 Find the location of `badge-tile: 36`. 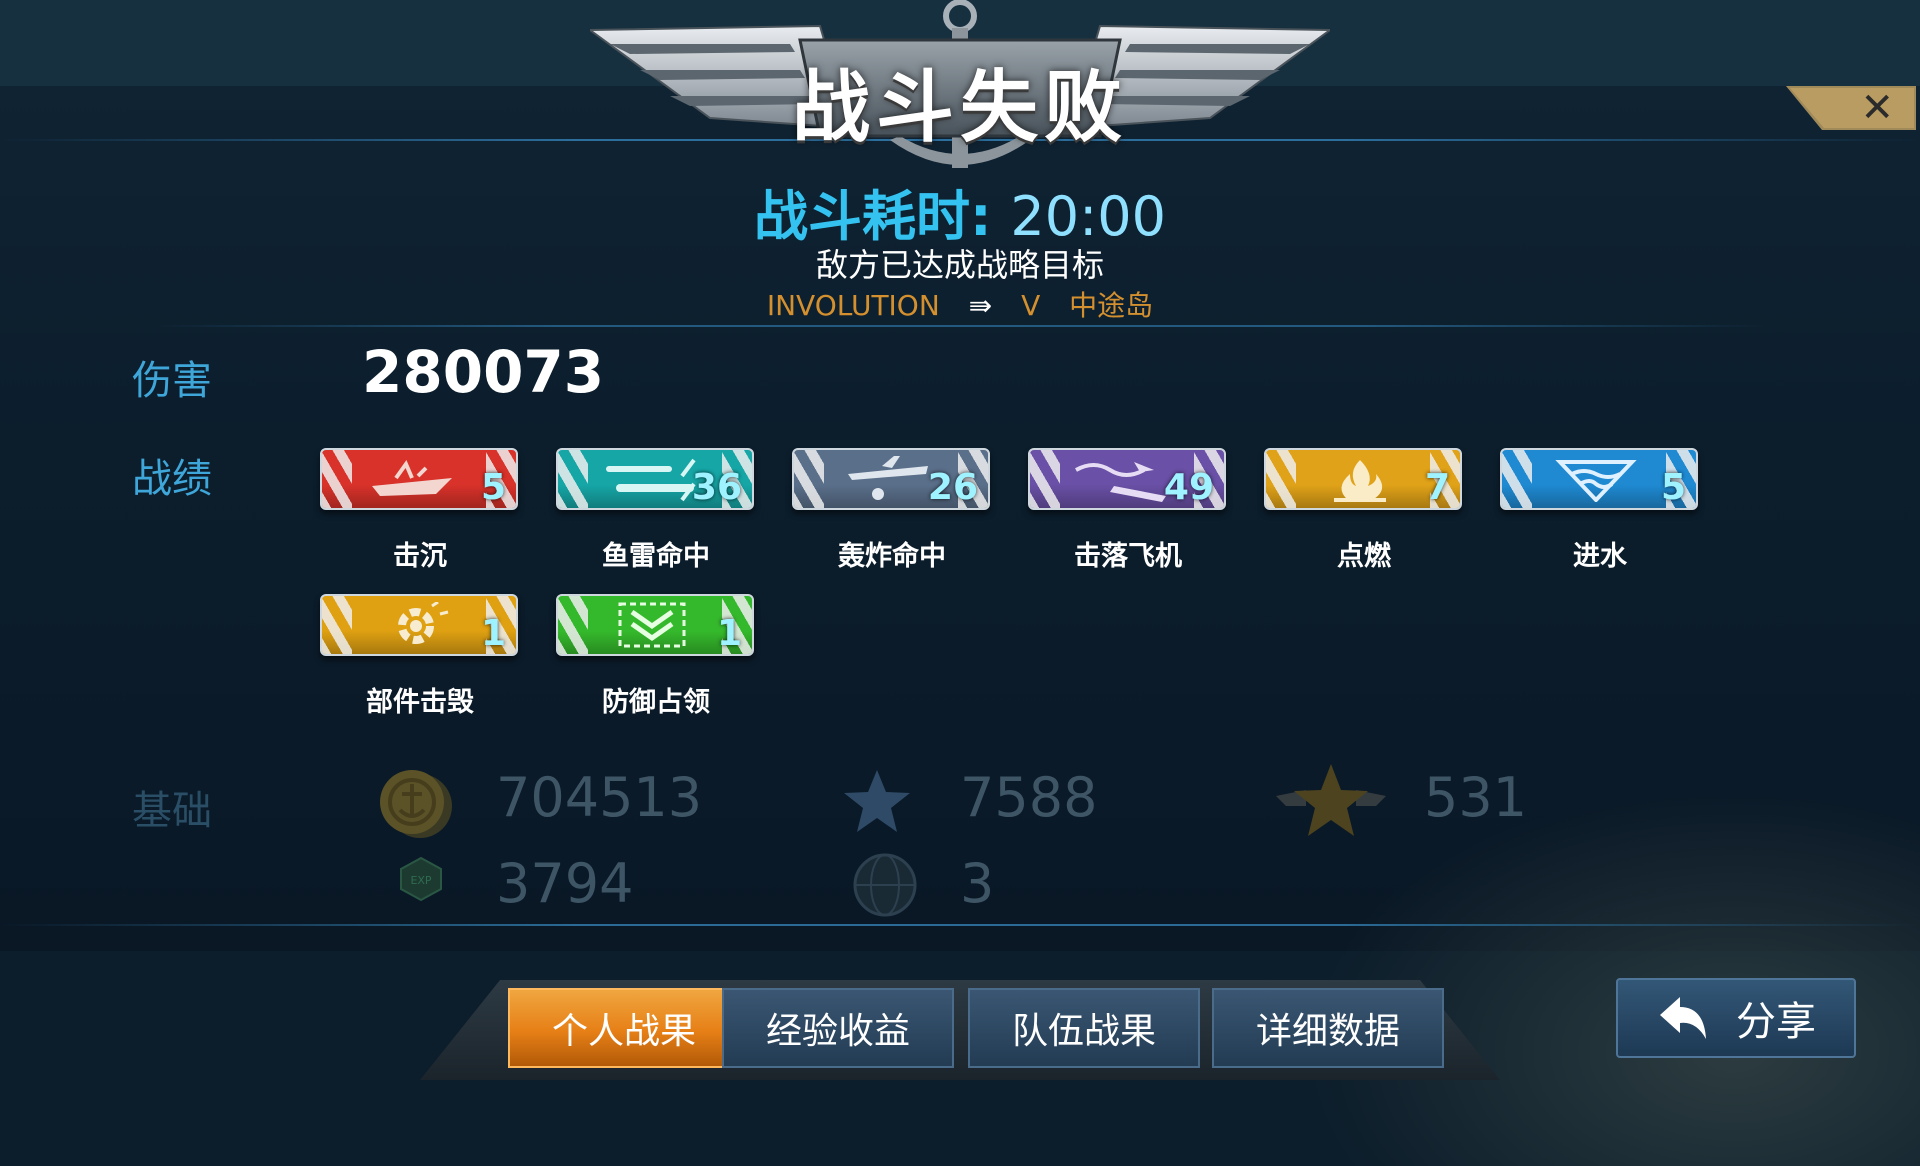

badge-tile: 36 is located at coordinates (655, 479).